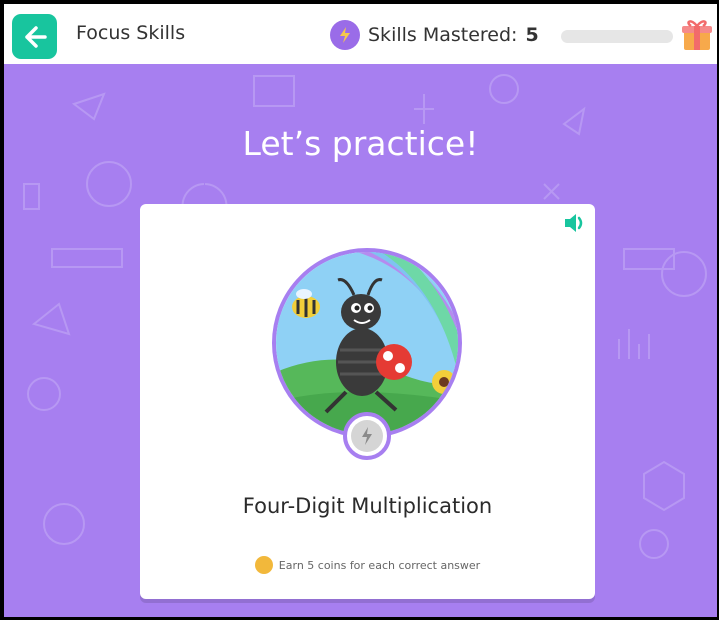  Describe the element at coordinates (263, 565) in the screenshot. I see `coin-icon` at that location.